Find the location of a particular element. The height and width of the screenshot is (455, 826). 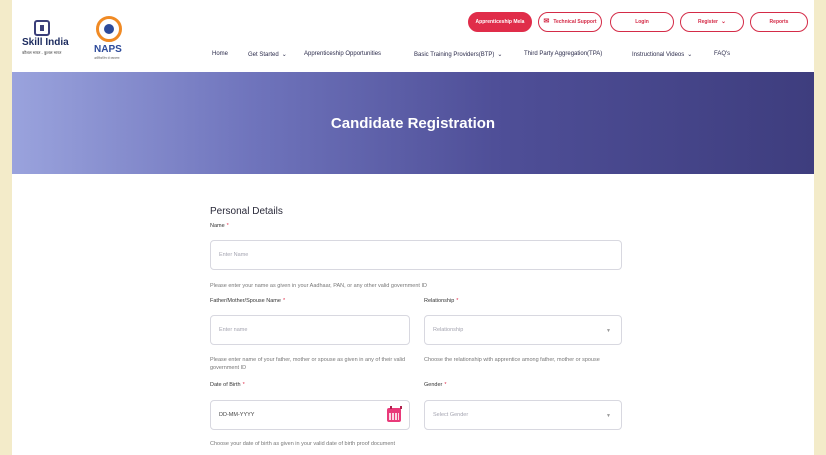

reports-button: Reports is located at coordinates (779, 22).